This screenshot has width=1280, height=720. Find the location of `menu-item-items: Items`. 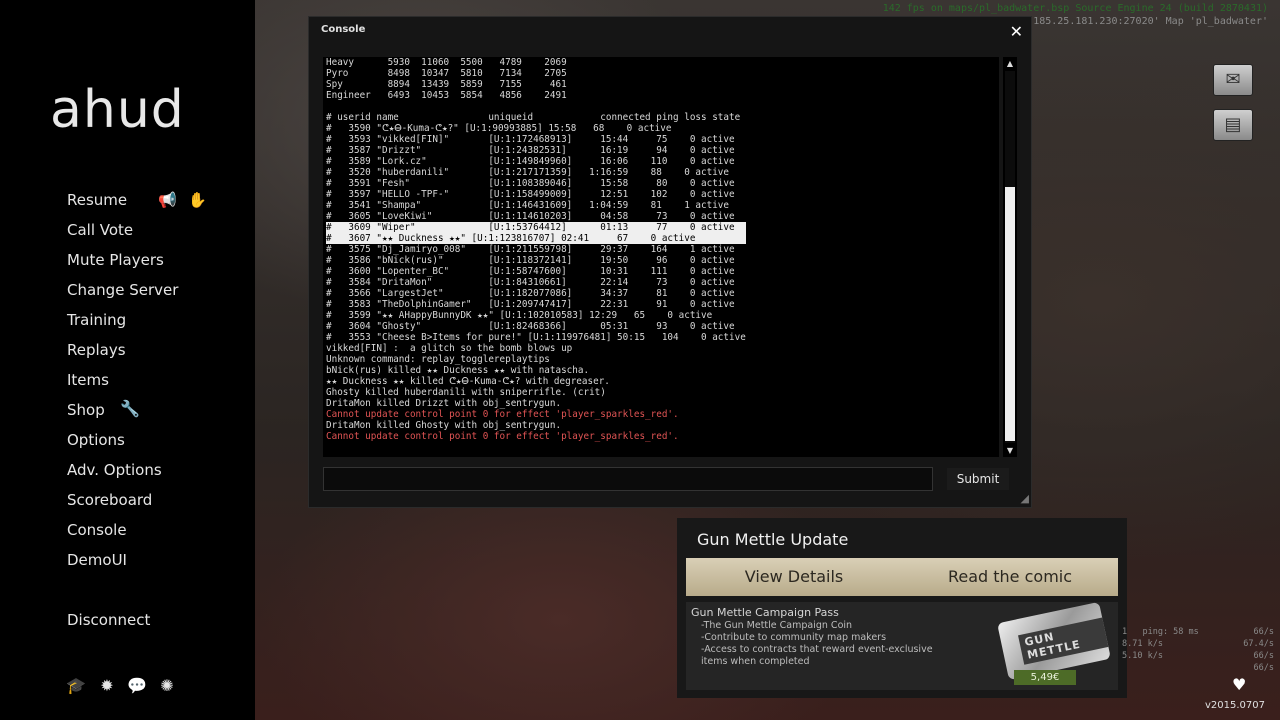

menu-item-items: Items is located at coordinates (88, 380).